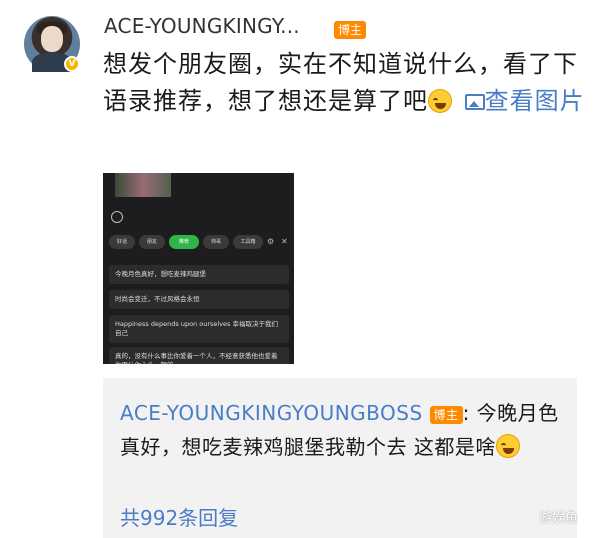 Image resolution: width=600 pixels, height=538 pixels. I want to click on image-icon, so click(474, 102).